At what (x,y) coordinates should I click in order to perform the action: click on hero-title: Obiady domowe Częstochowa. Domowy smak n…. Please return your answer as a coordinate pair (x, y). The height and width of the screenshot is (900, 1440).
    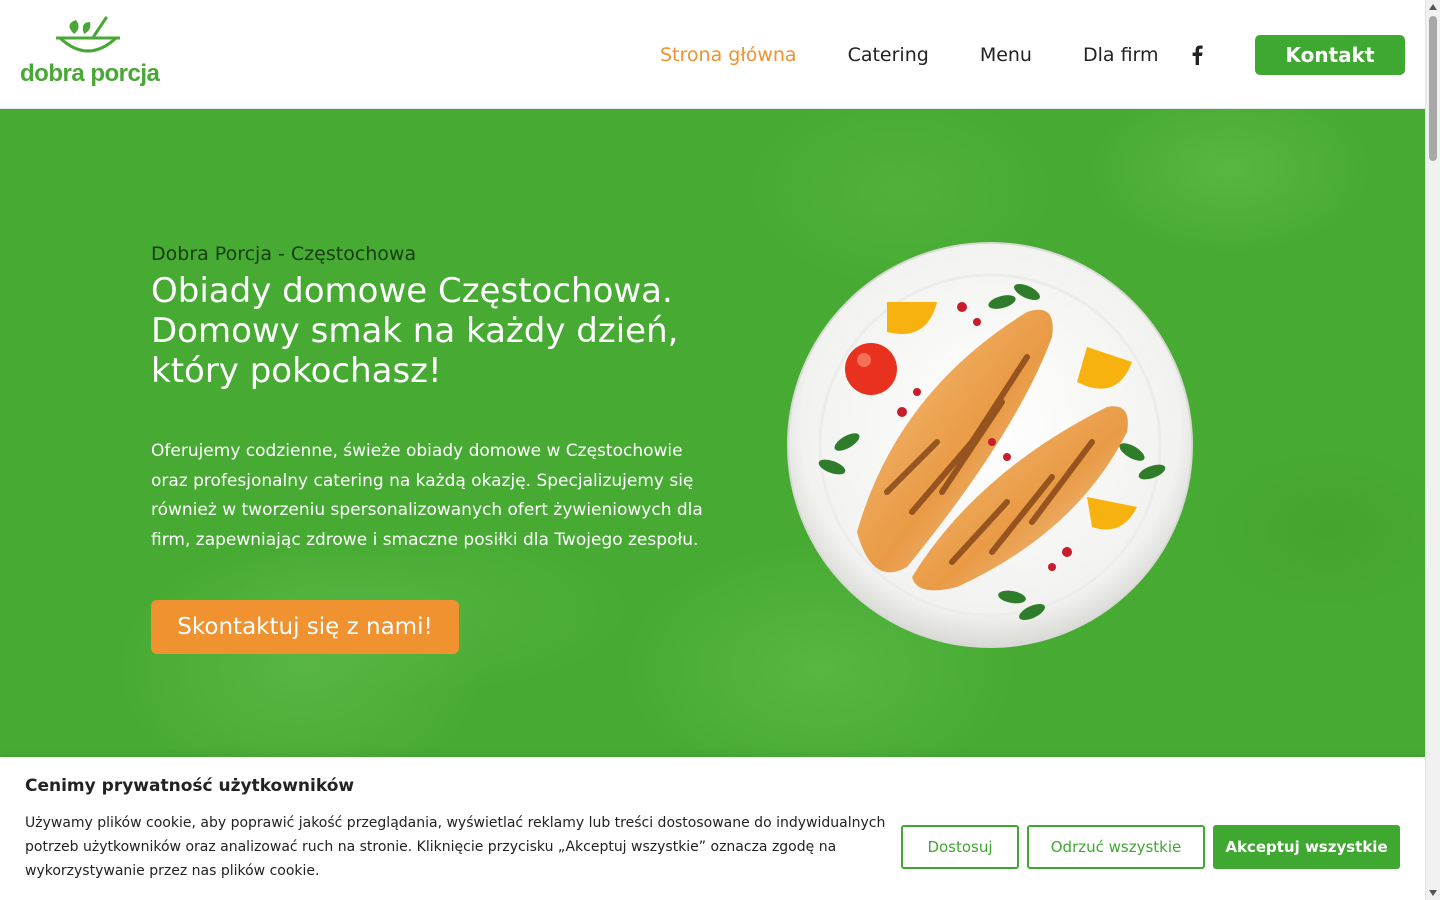
    Looking at the image, I should click on (415, 331).